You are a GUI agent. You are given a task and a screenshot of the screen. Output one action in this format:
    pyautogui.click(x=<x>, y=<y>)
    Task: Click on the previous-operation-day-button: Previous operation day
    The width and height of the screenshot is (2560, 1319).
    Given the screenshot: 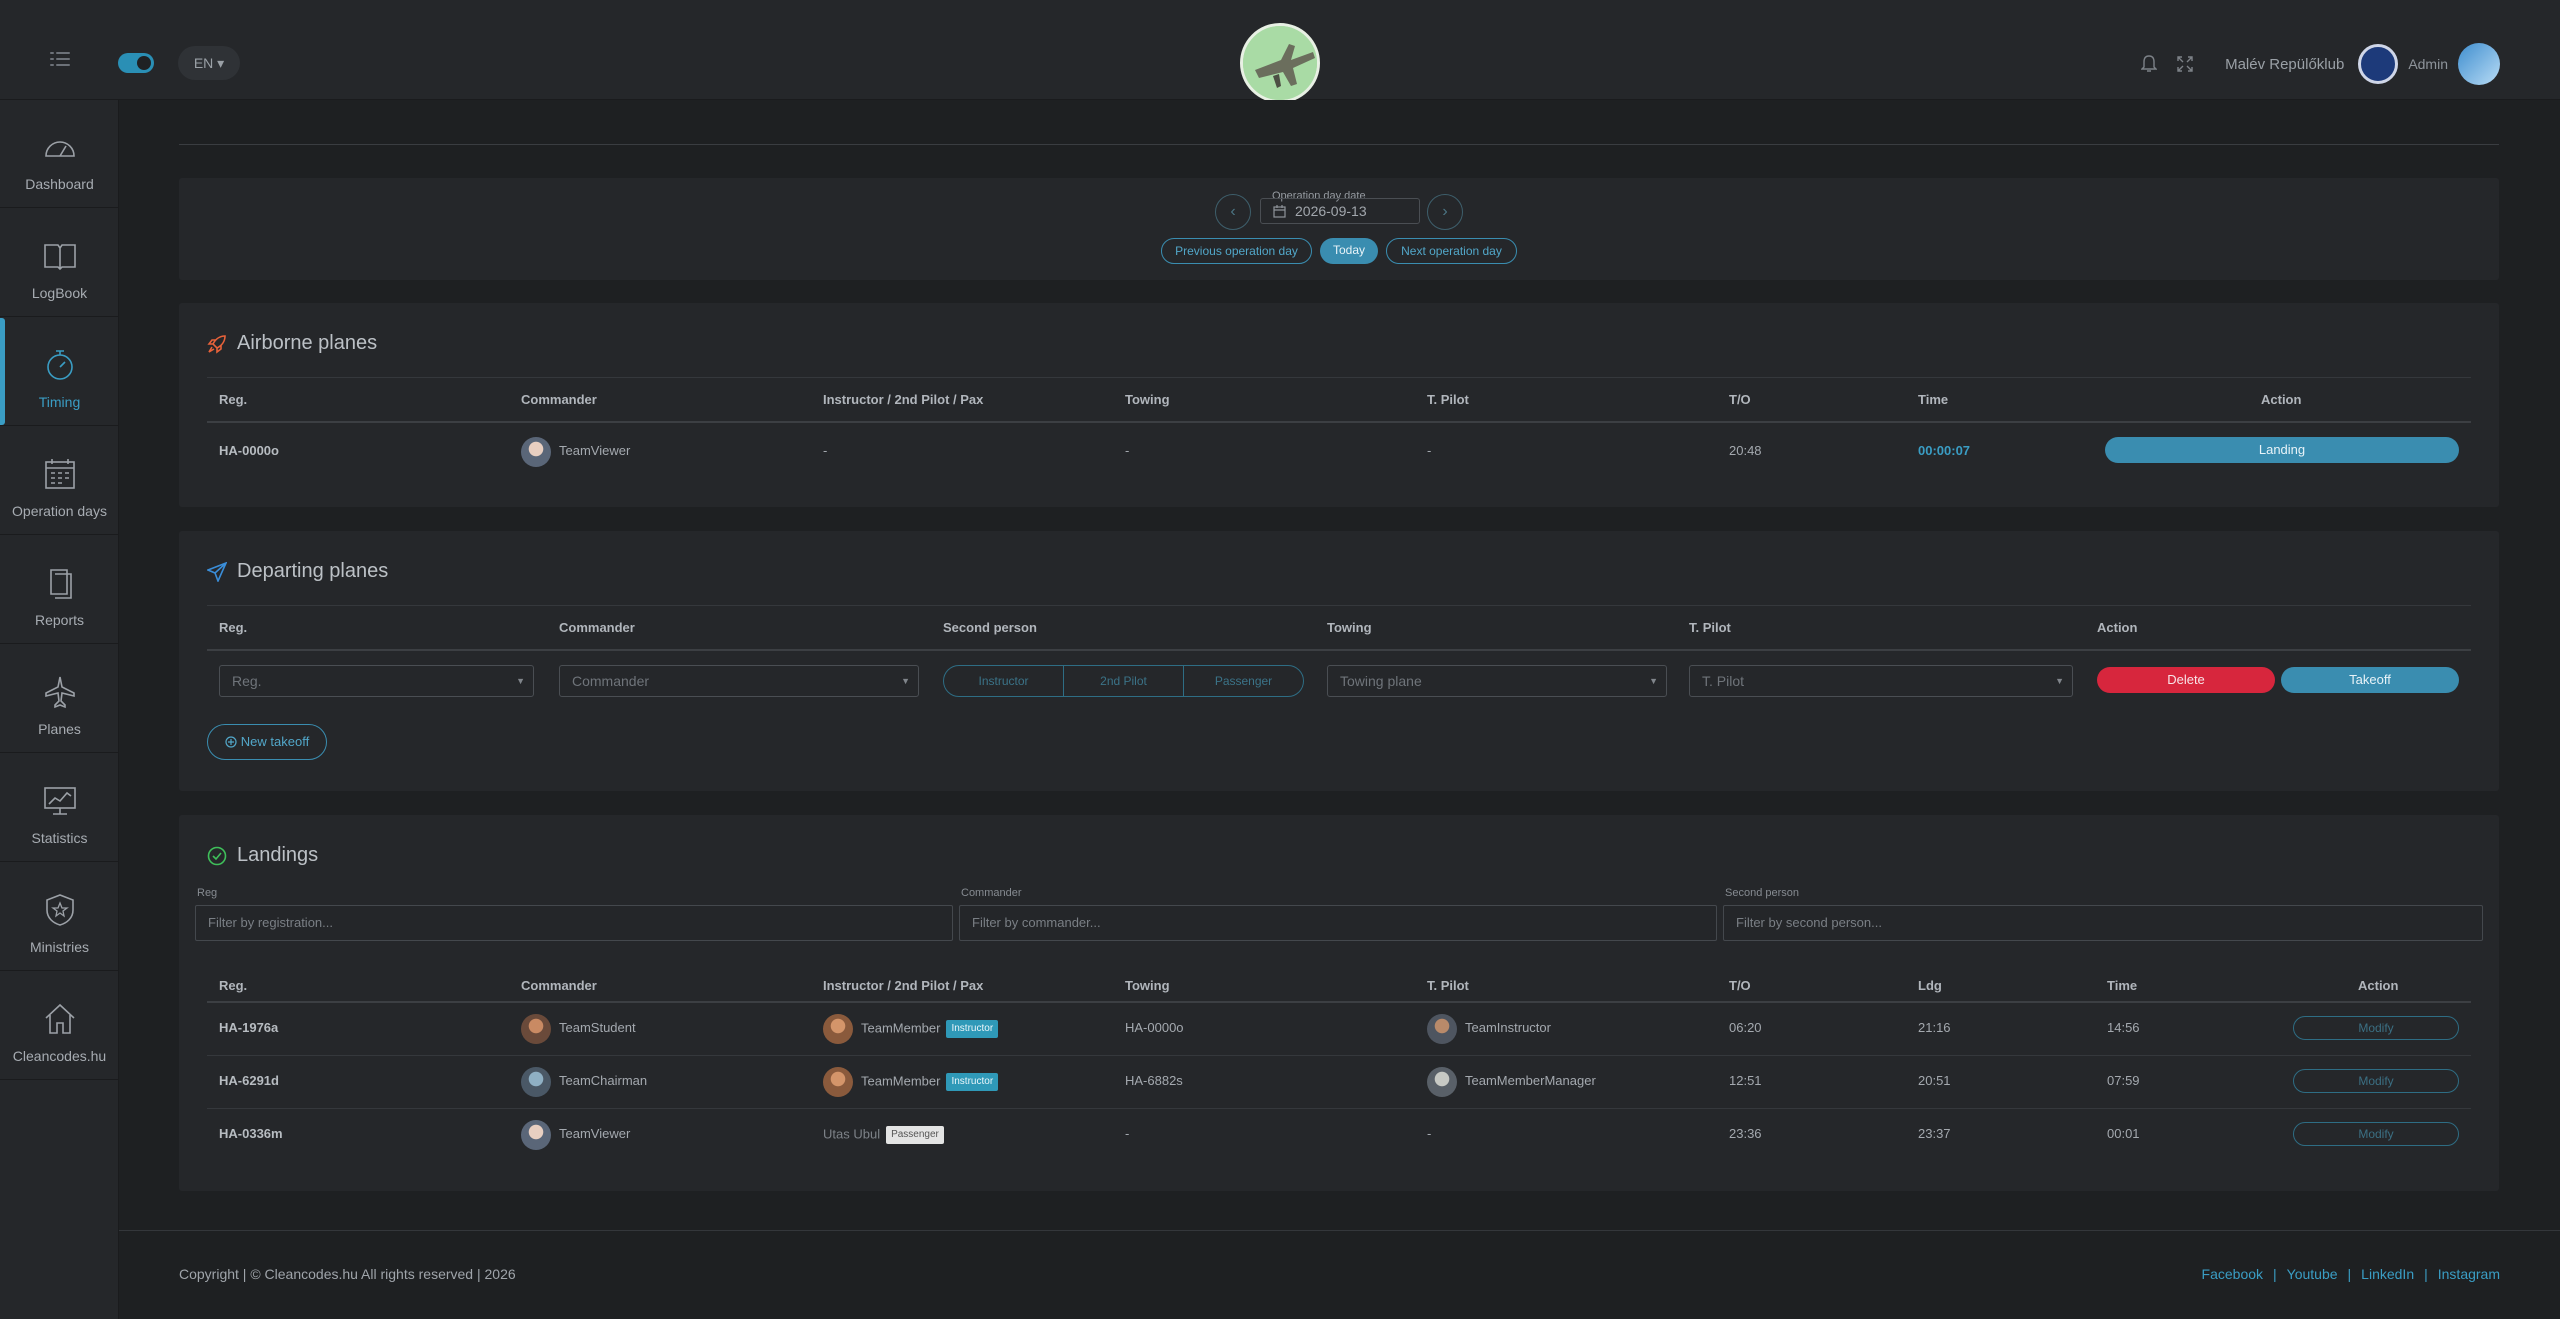 What is the action you would take?
    pyautogui.click(x=1236, y=251)
    